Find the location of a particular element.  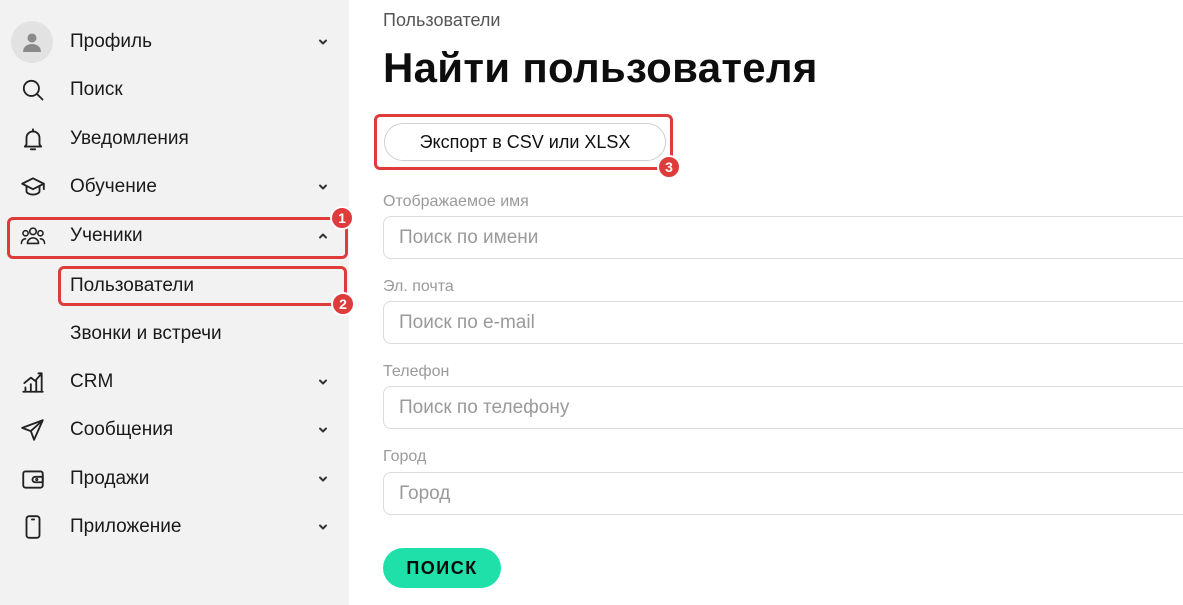

user-icon is located at coordinates (32, 42).